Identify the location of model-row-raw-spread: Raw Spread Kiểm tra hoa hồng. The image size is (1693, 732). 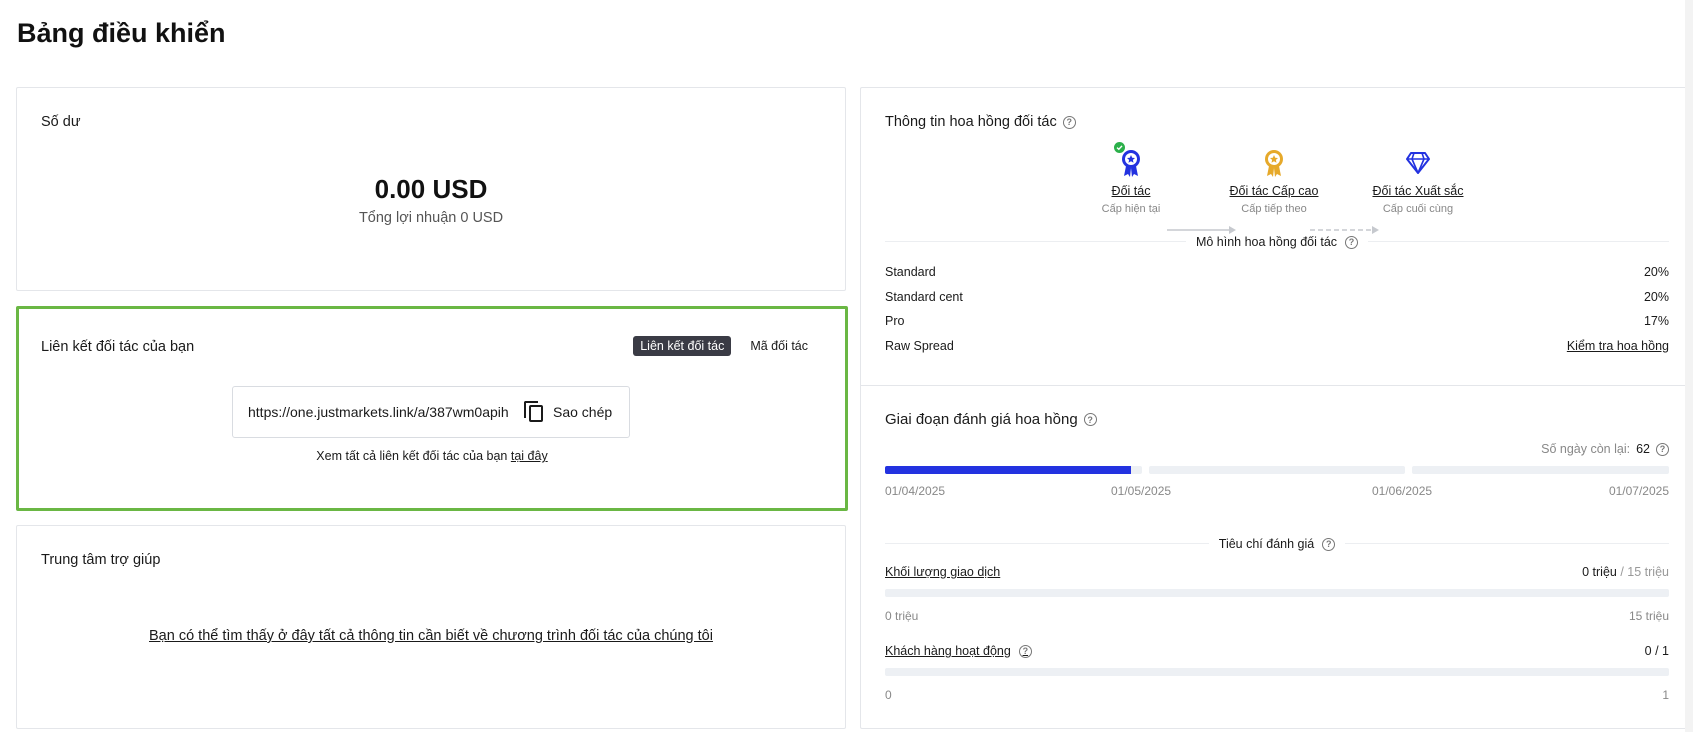
(1277, 351).